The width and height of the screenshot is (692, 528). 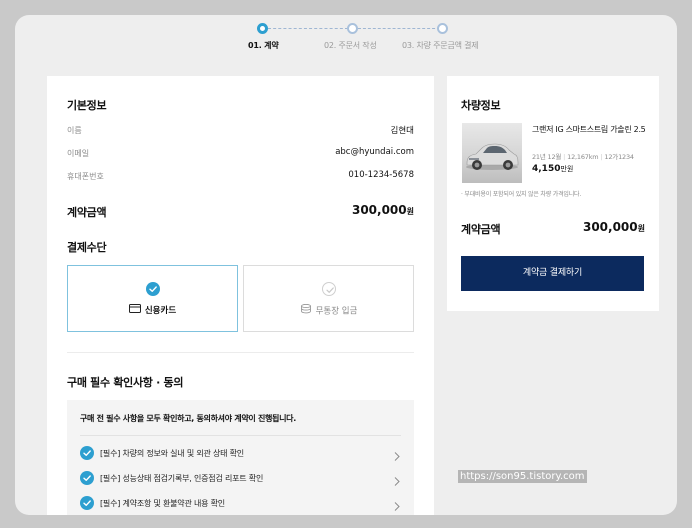 What do you see at coordinates (410, 211) in the screenshot?
I see `contract-amount-unit: 원` at bounding box center [410, 211].